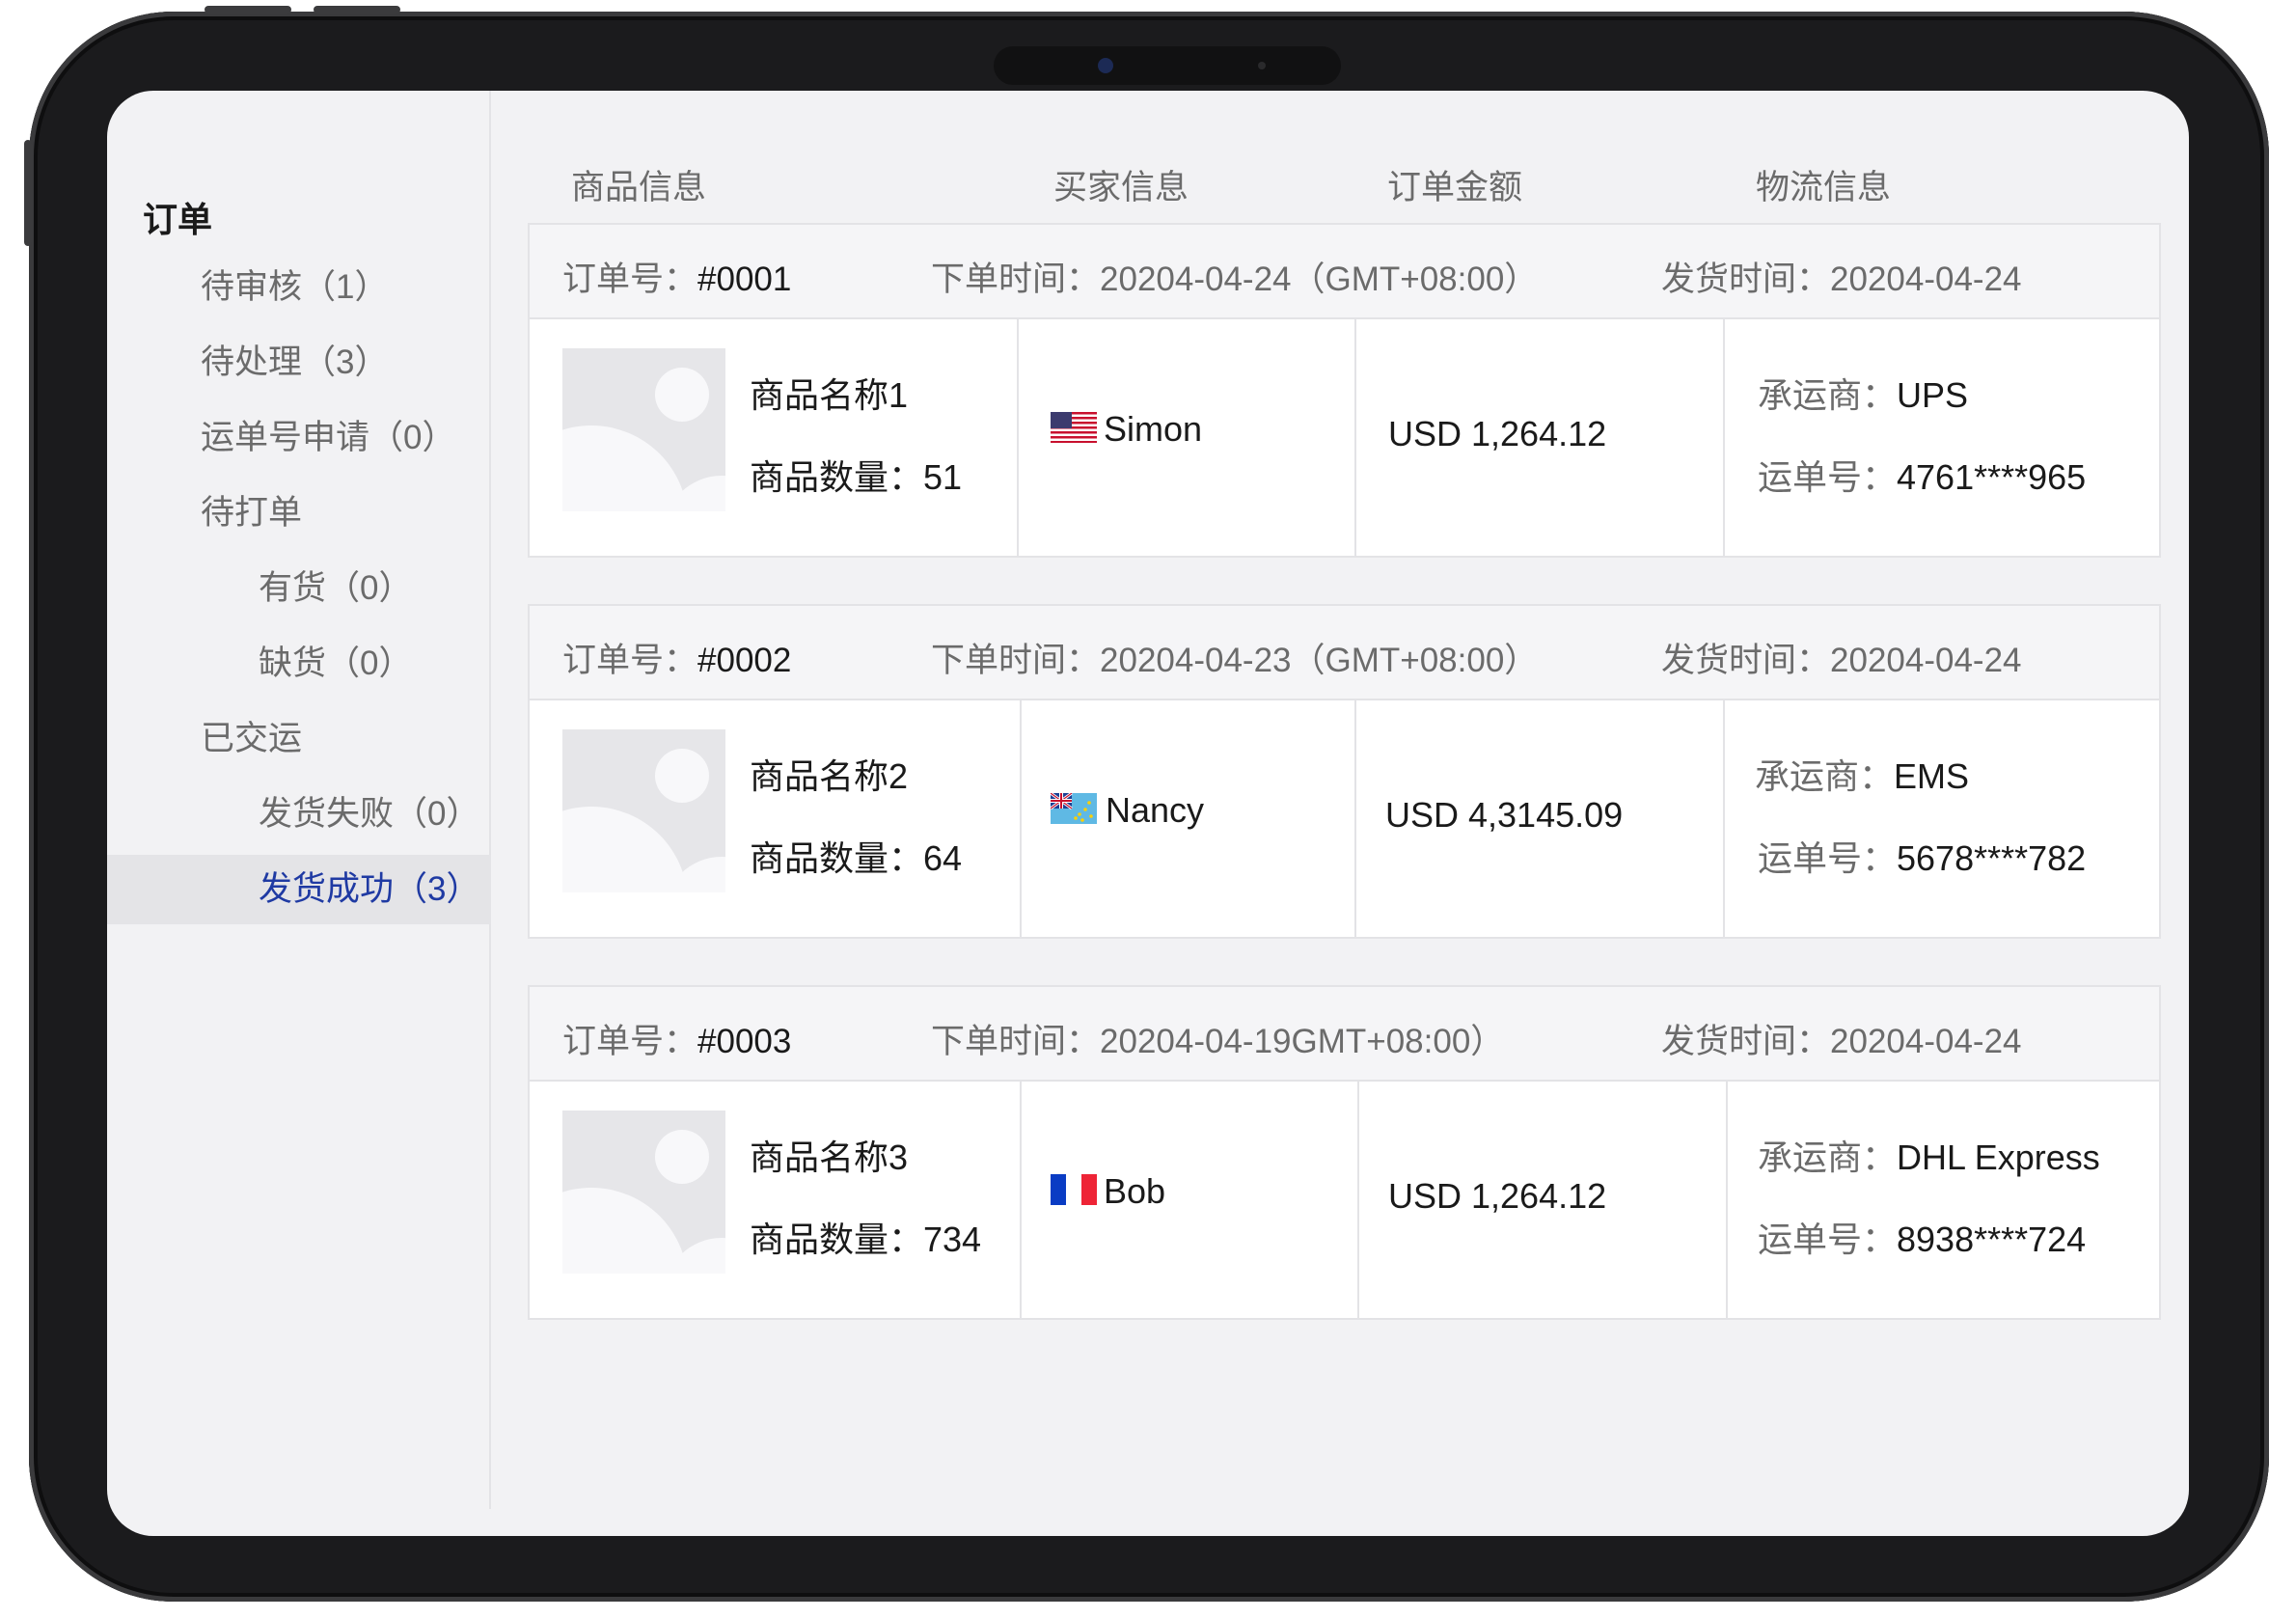 The width and height of the screenshot is (2296, 1618). What do you see at coordinates (1922, 1237) in the screenshot?
I see `tracking-number: 运单号：8938****724` at bounding box center [1922, 1237].